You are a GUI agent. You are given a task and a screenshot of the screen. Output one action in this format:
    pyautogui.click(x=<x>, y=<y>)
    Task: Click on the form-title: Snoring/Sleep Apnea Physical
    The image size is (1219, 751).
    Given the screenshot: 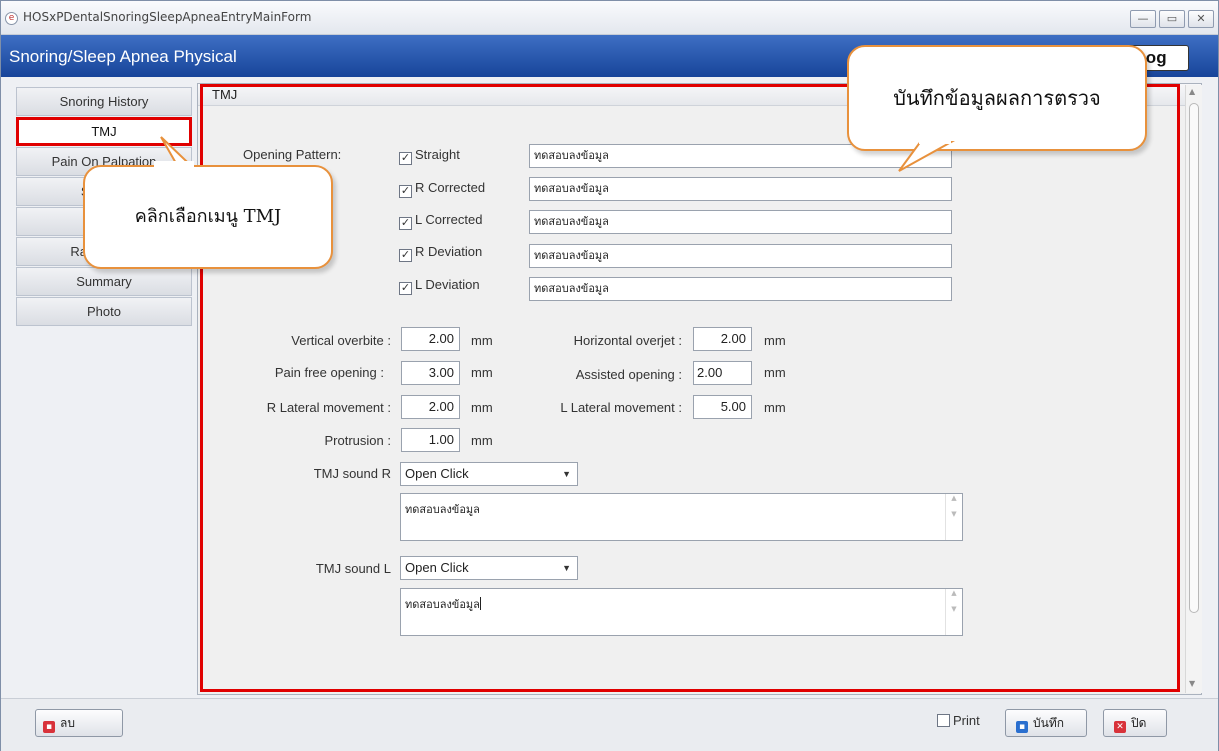 What is the action you would take?
    pyautogui.click(x=123, y=56)
    